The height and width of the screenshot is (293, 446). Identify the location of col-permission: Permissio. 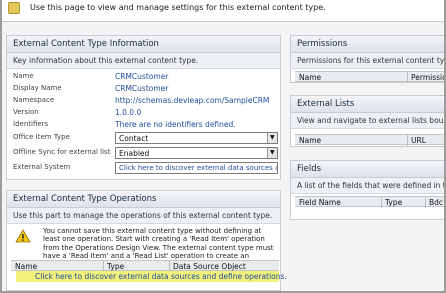
(427, 77).